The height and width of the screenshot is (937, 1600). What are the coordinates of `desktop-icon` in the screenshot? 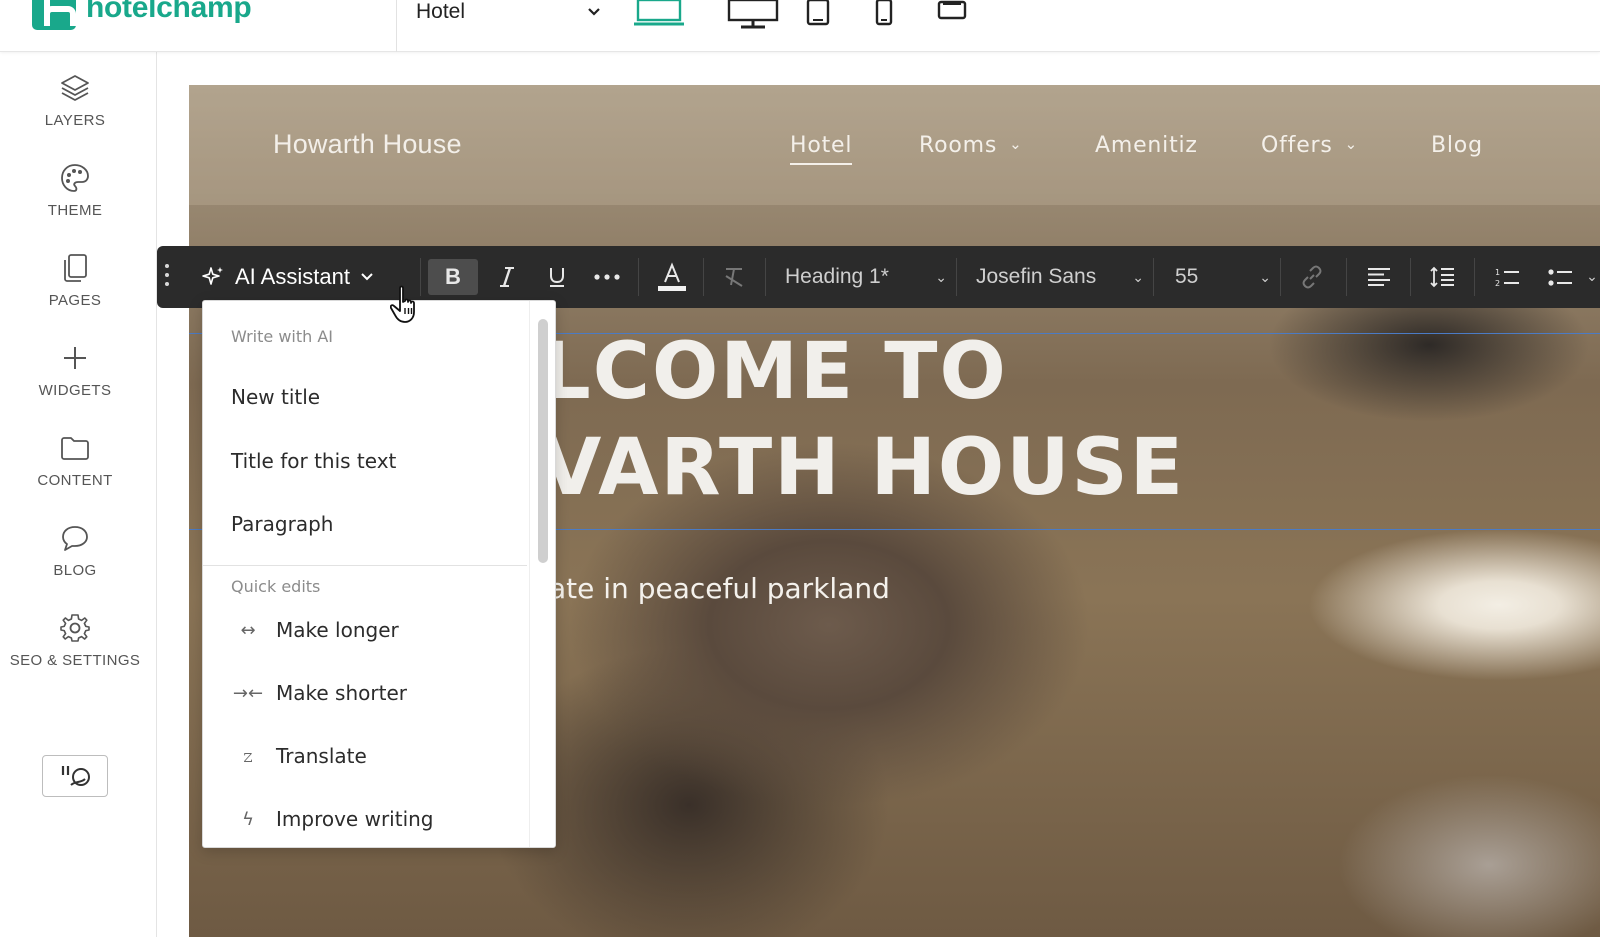 It's located at (753, 15).